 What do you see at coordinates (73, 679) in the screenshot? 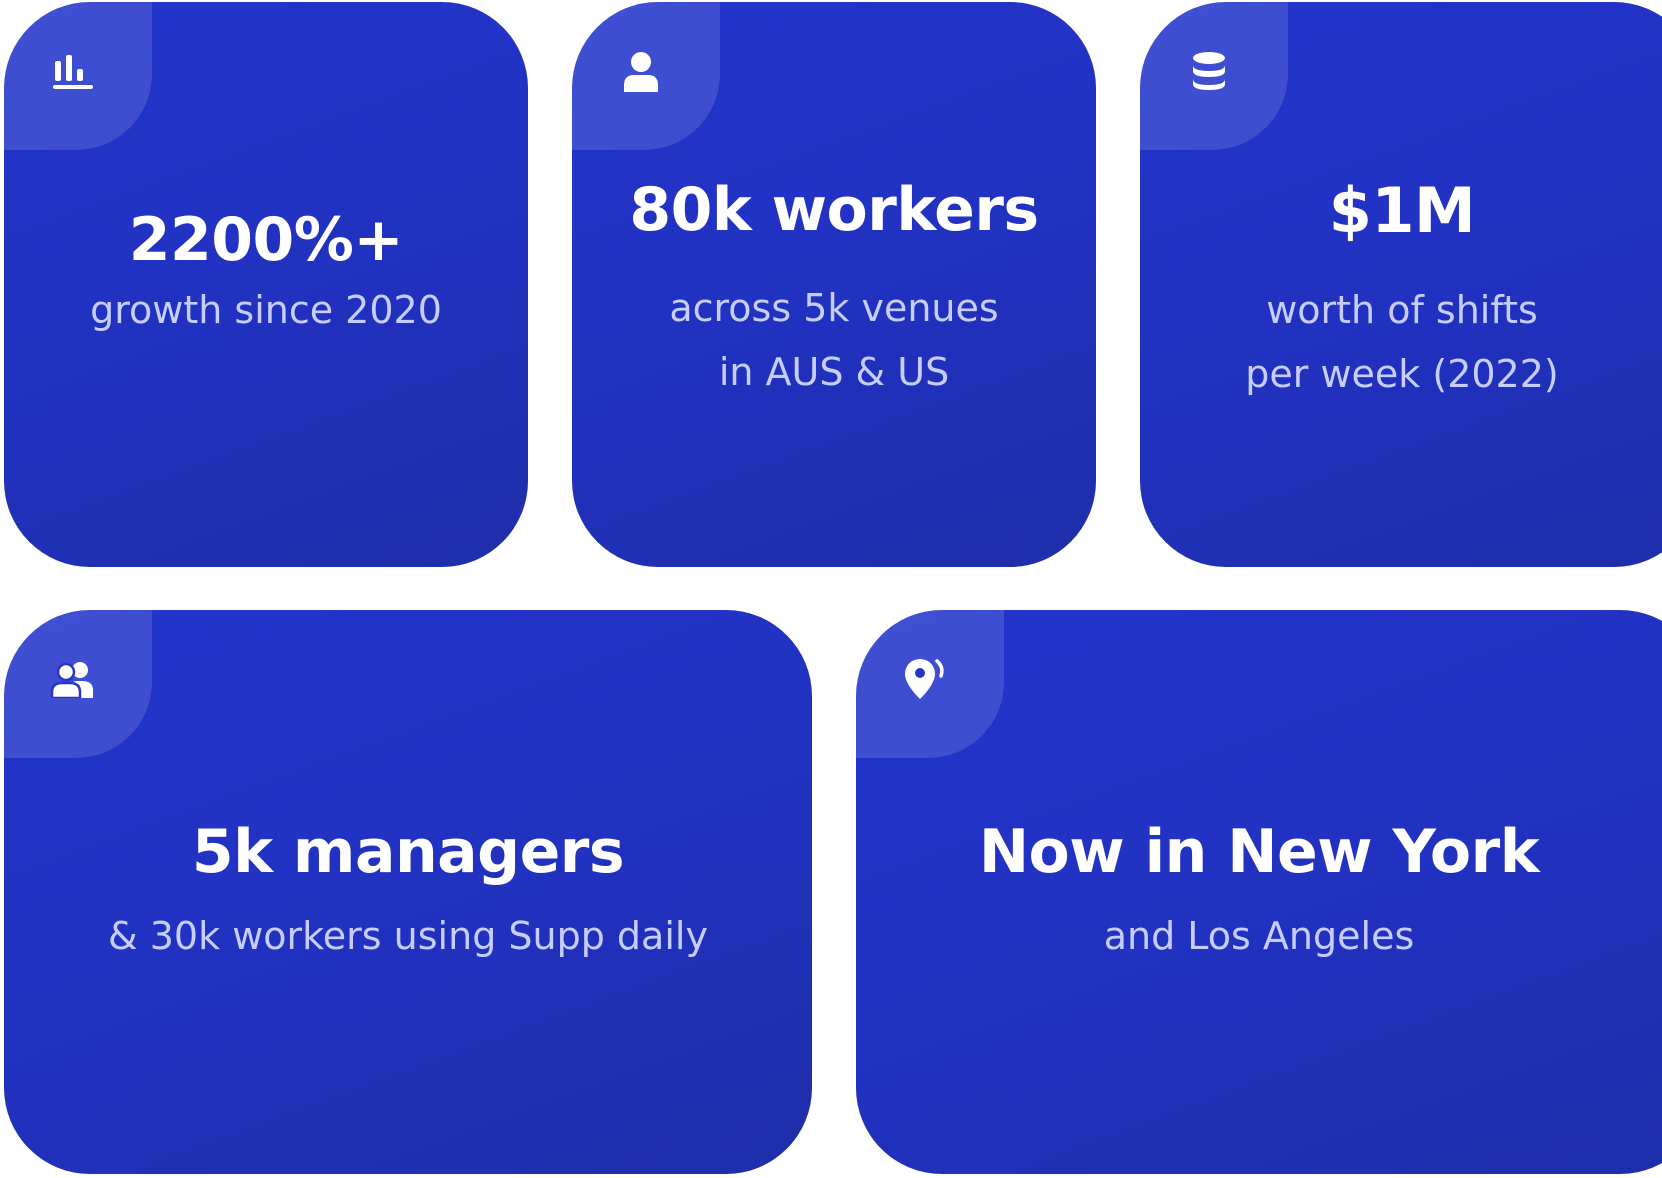
I see `users-icon` at bounding box center [73, 679].